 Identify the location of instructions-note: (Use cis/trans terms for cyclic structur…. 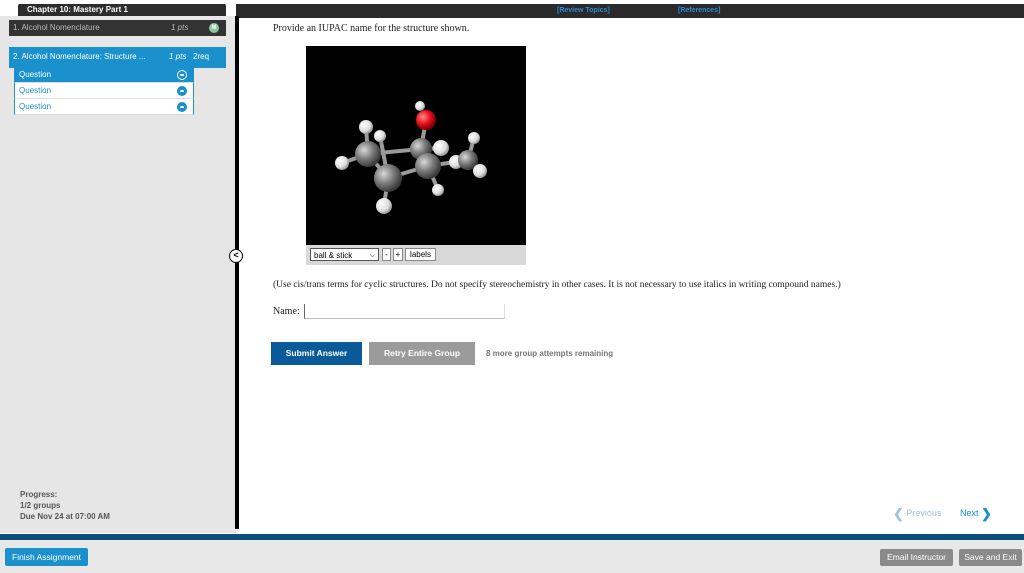
(557, 285).